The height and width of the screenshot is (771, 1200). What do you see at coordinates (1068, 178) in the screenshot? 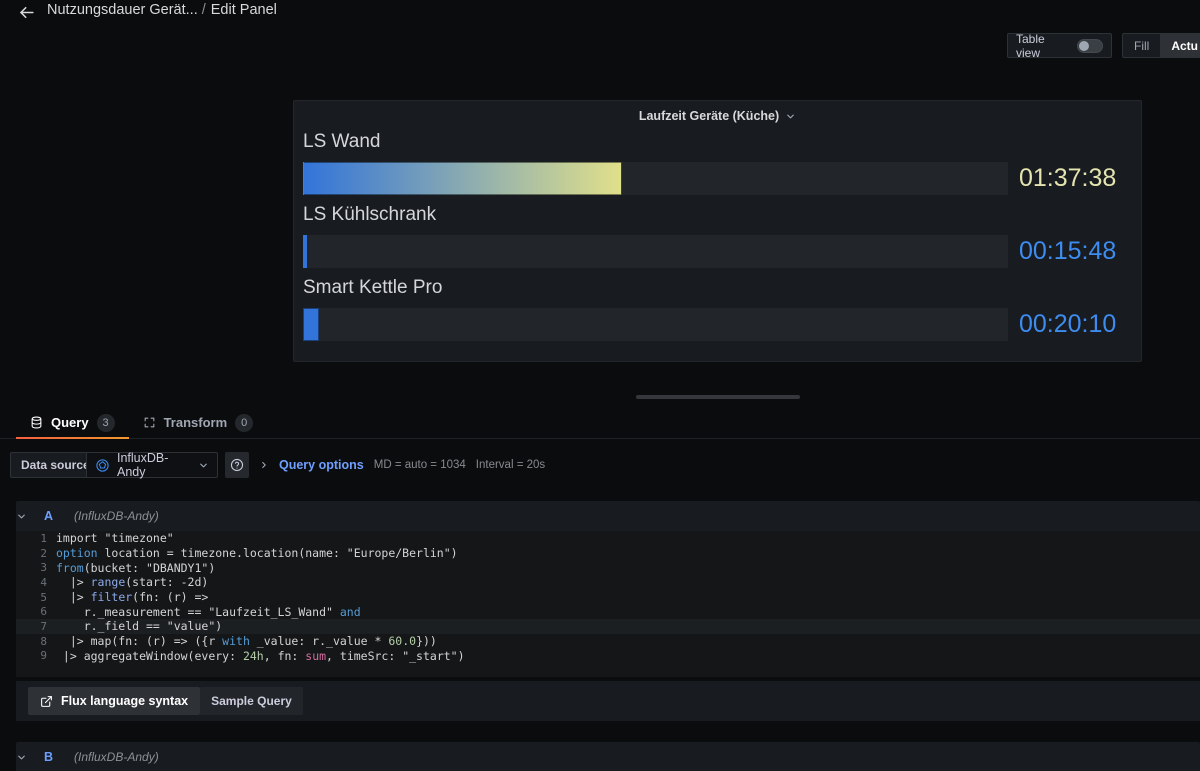
I see `bargauge-value: 01:37:38` at bounding box center [1068, 178].